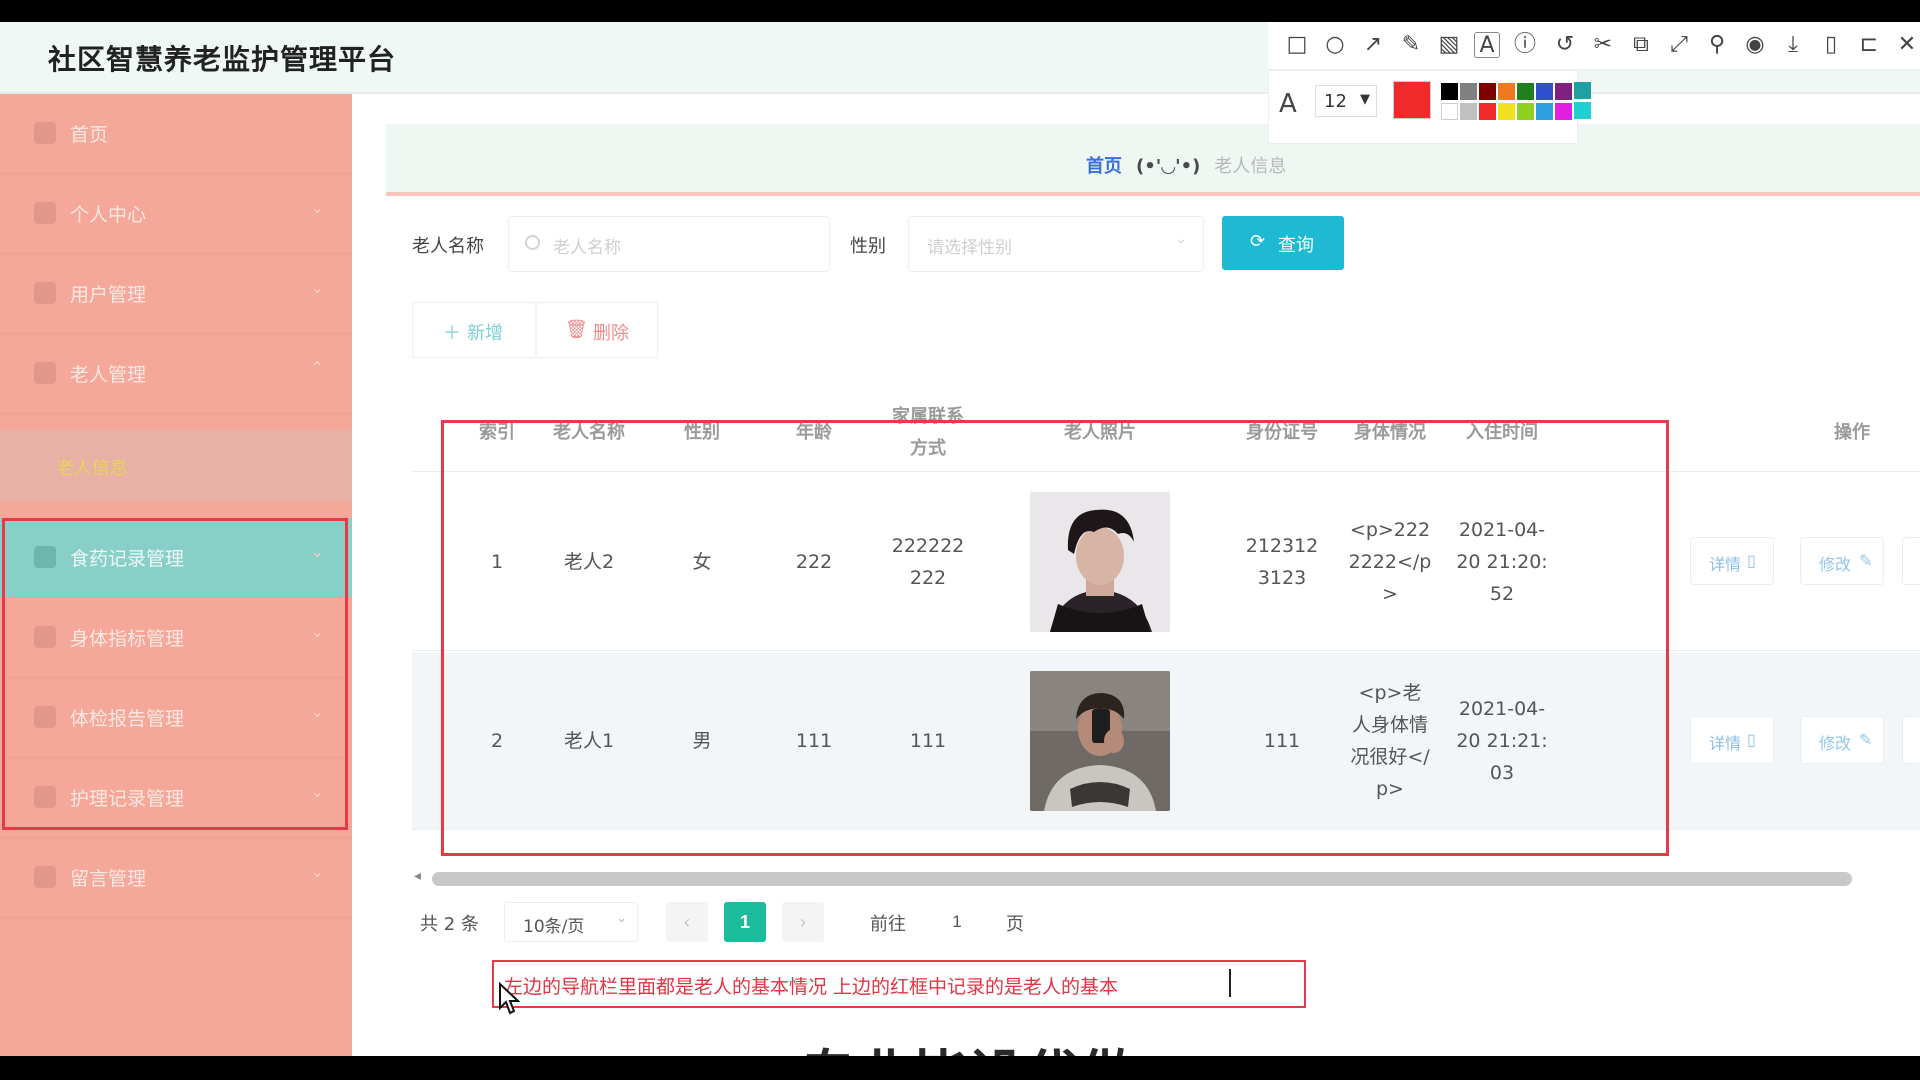 The width and height of the screenshot is (1920, 1080). I want to click on scrollbar-thumb, so click(1142, 879).